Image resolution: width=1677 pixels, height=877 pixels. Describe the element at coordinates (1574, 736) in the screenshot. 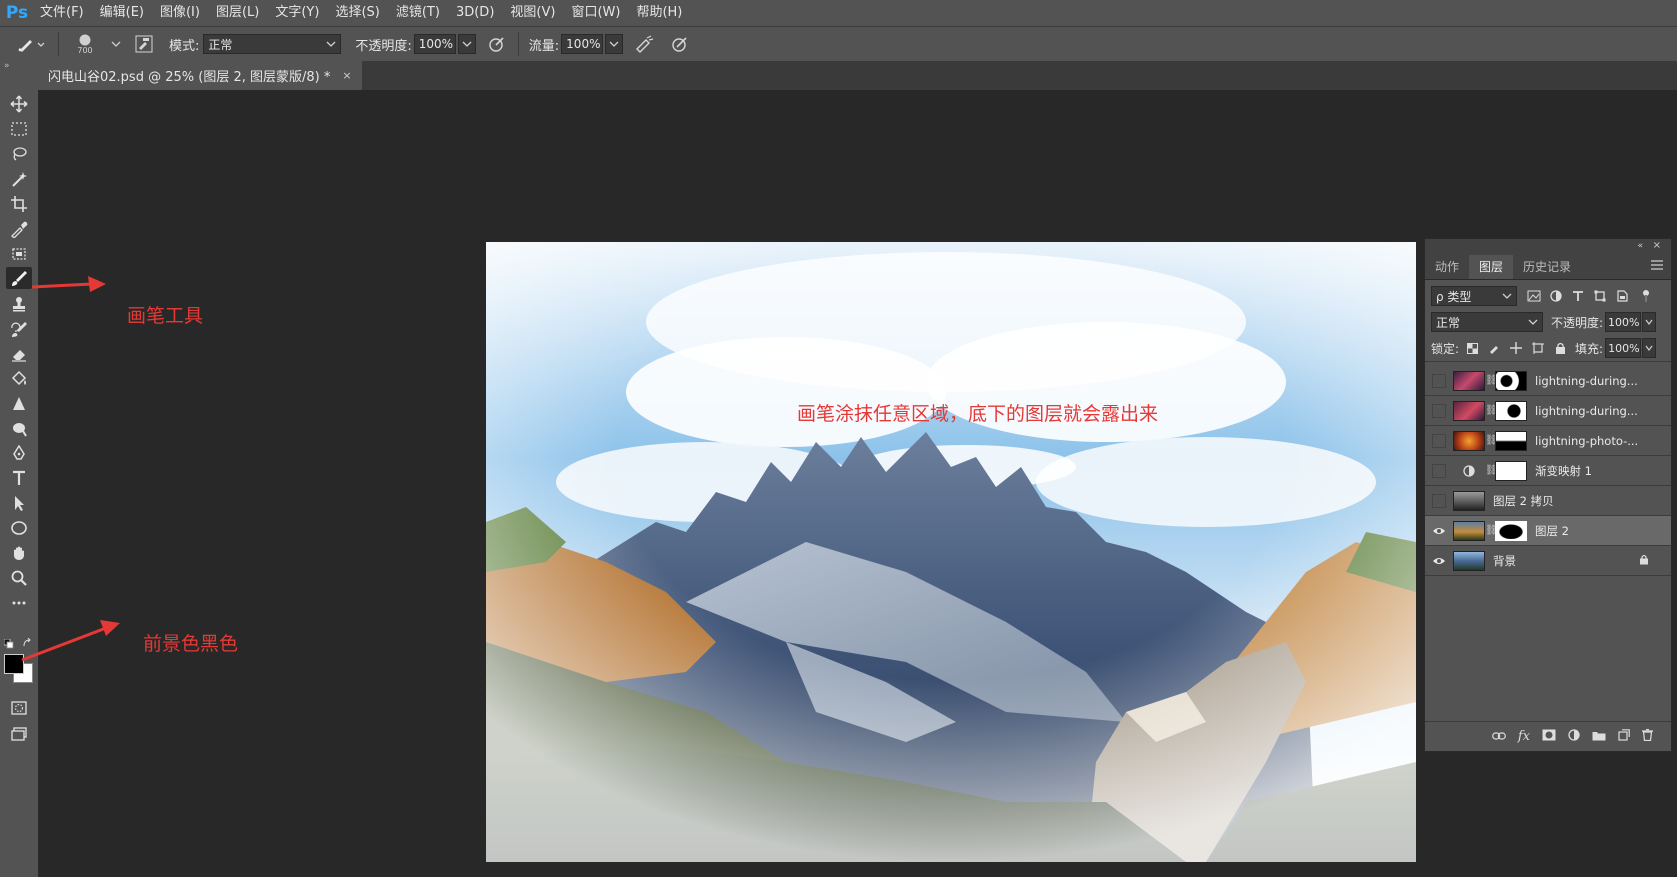

I see `adjustment-icon` at that location.